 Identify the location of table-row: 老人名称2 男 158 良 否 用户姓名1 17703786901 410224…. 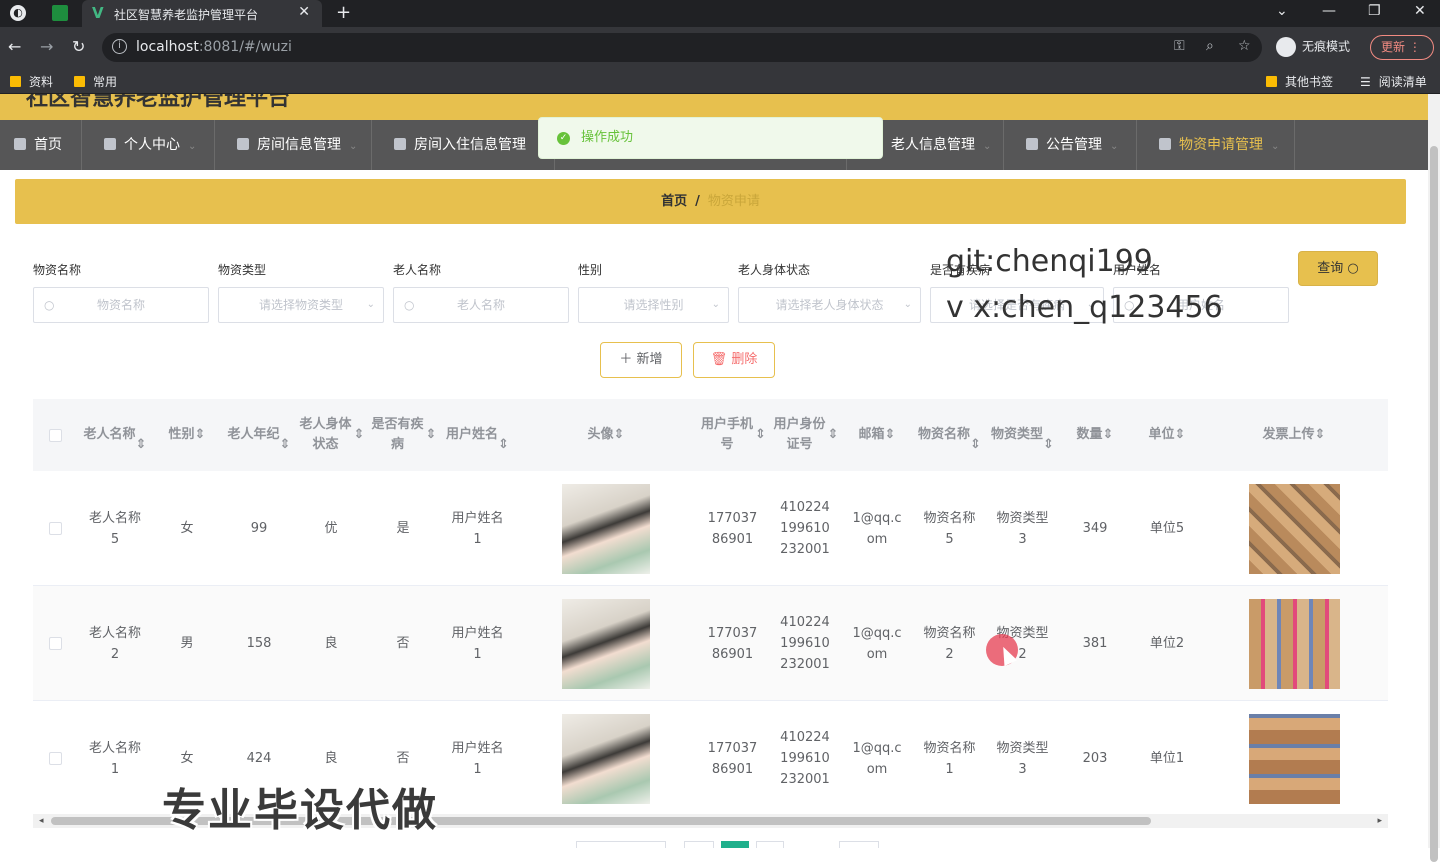
(710, 643).